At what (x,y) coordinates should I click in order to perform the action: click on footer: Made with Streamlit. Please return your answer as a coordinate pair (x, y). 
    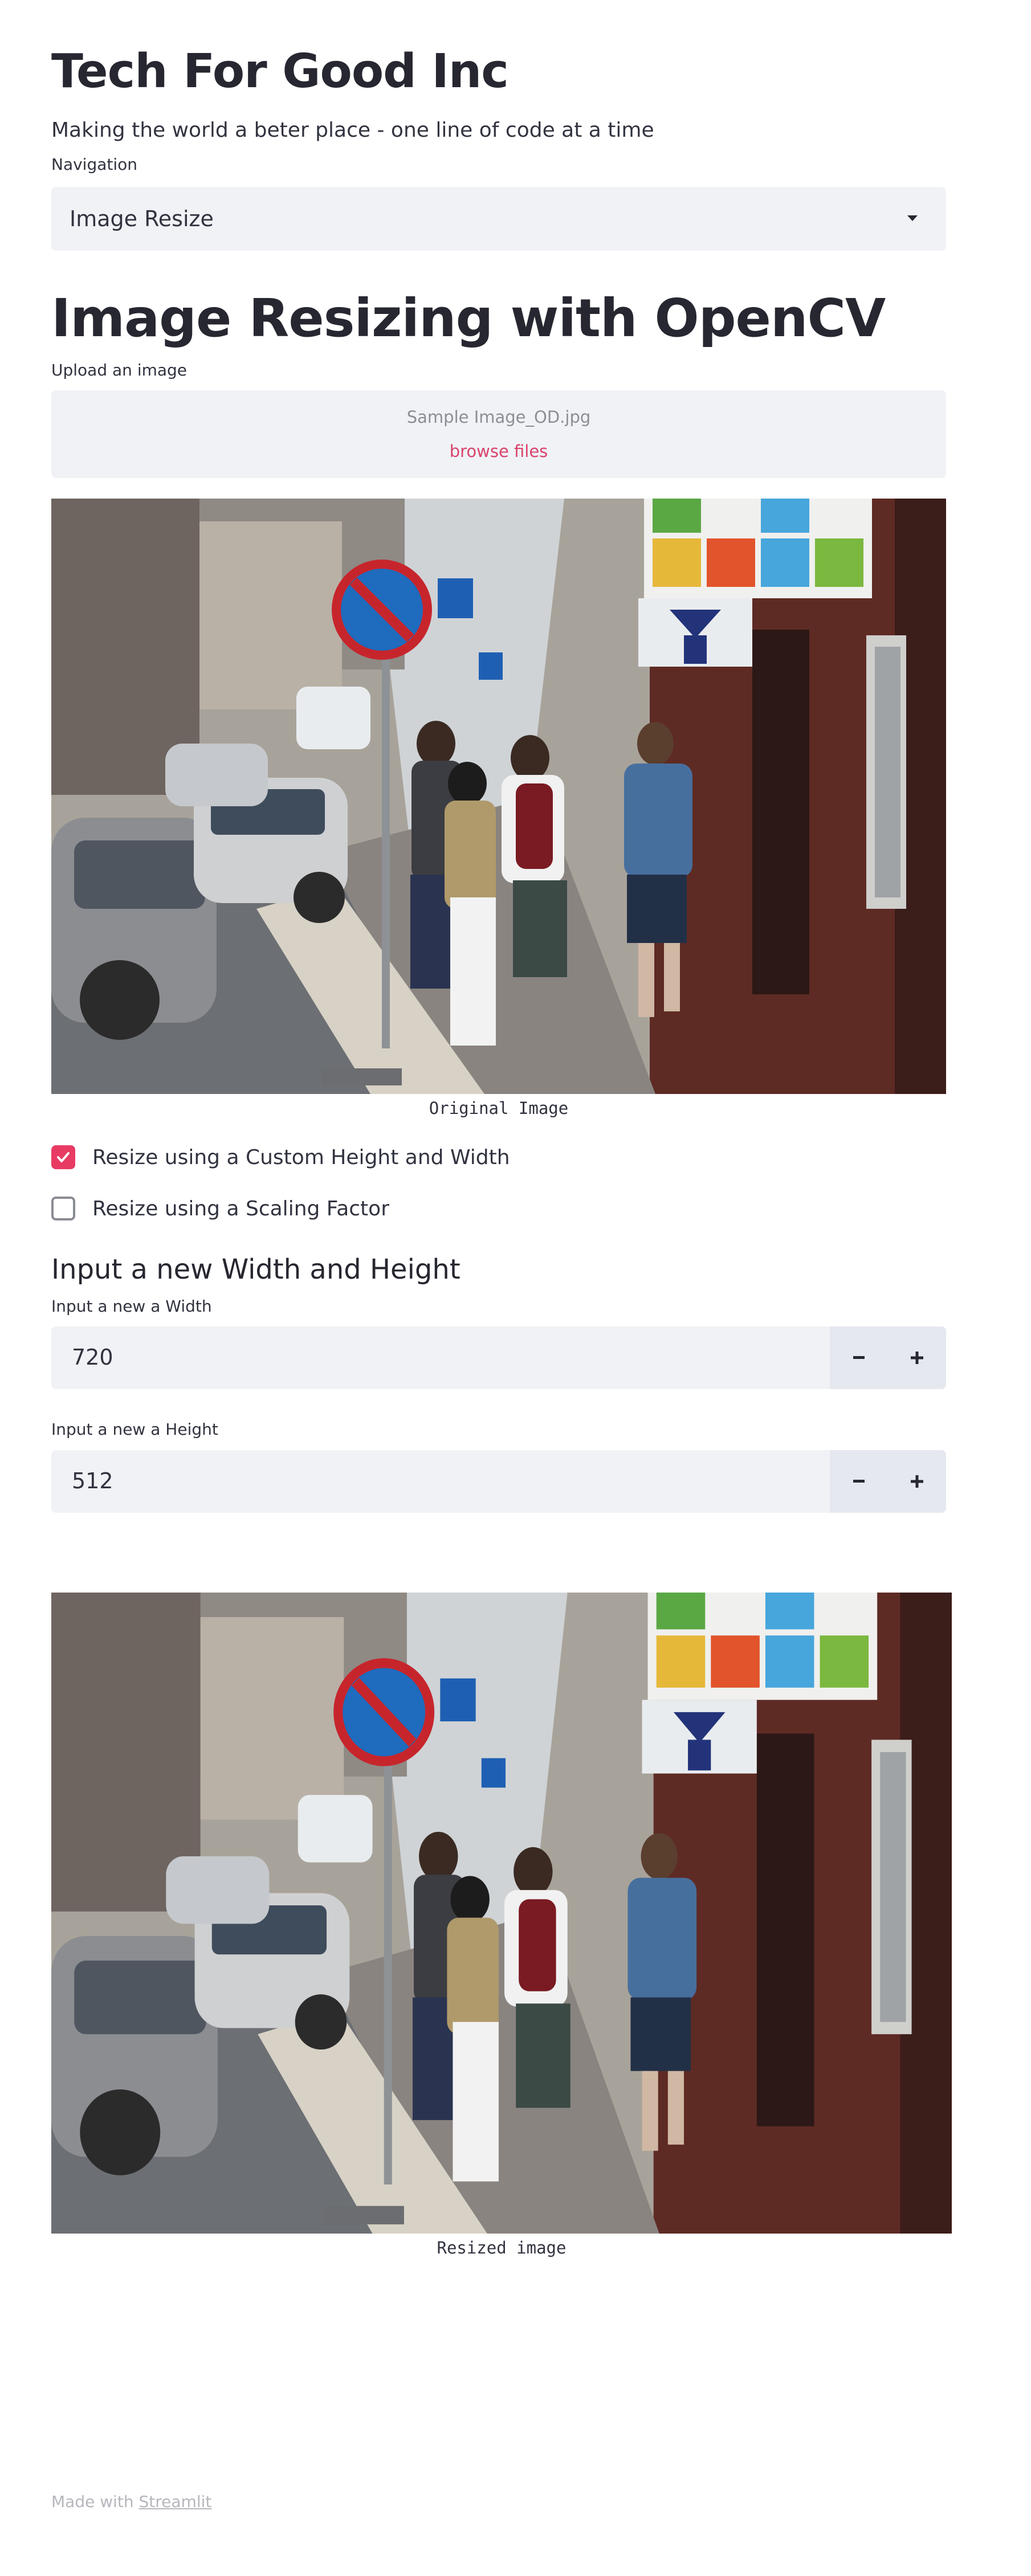
    Looking at the image, I should click on (131, 2502).